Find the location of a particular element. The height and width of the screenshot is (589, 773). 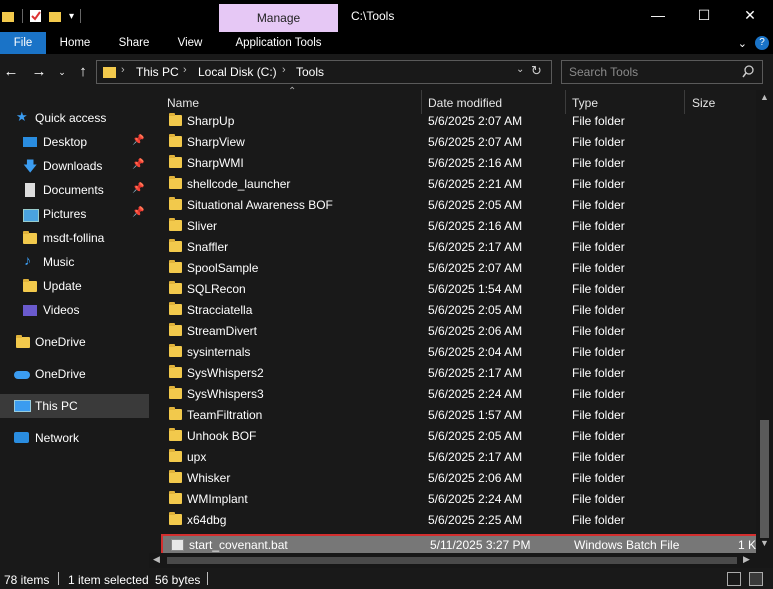

horizontal-scrollbar: ◀ ▶ is located at coordinates (461, 560).